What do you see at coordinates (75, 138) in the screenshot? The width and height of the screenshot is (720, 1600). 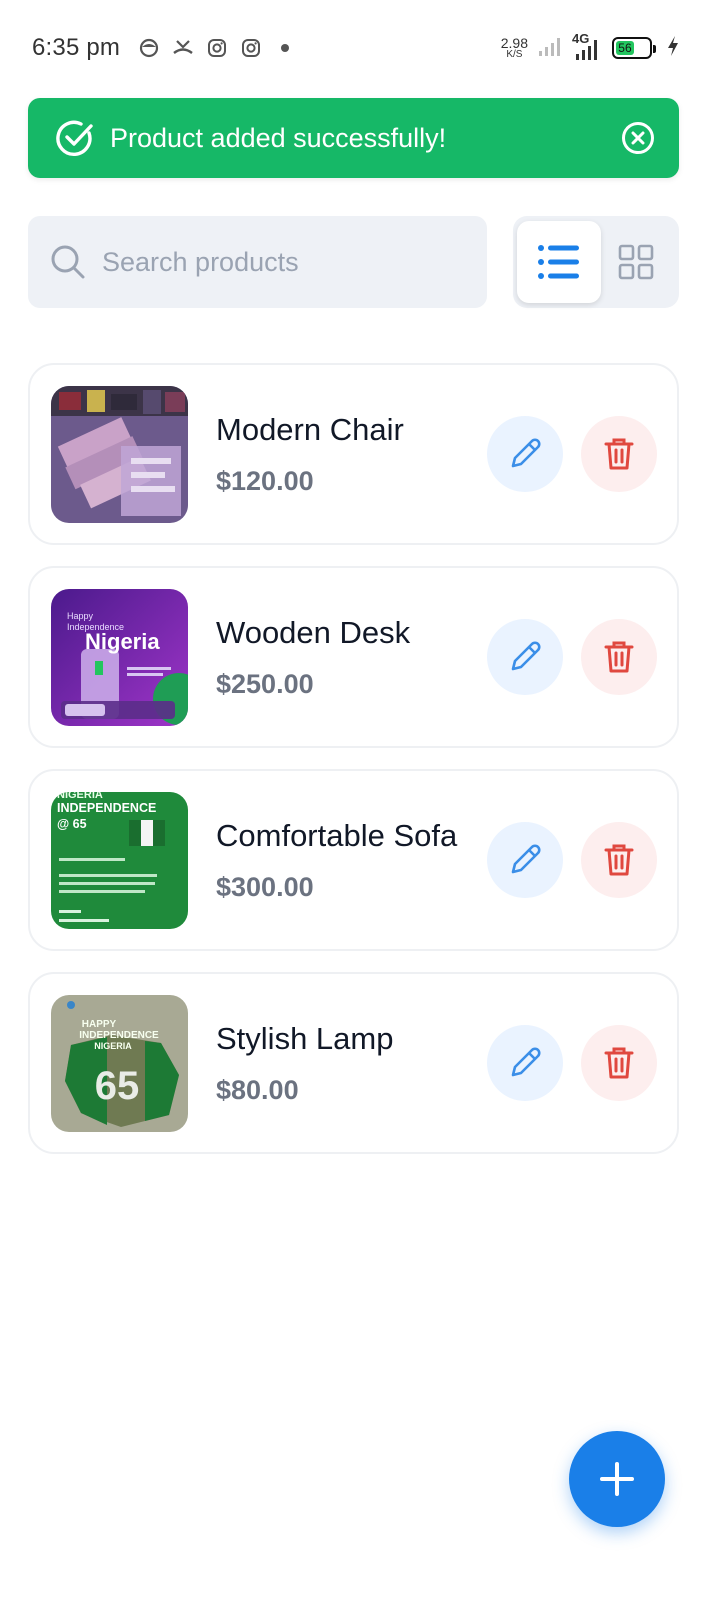 I see `check-circle-icon` at bounding box center [75, 138].